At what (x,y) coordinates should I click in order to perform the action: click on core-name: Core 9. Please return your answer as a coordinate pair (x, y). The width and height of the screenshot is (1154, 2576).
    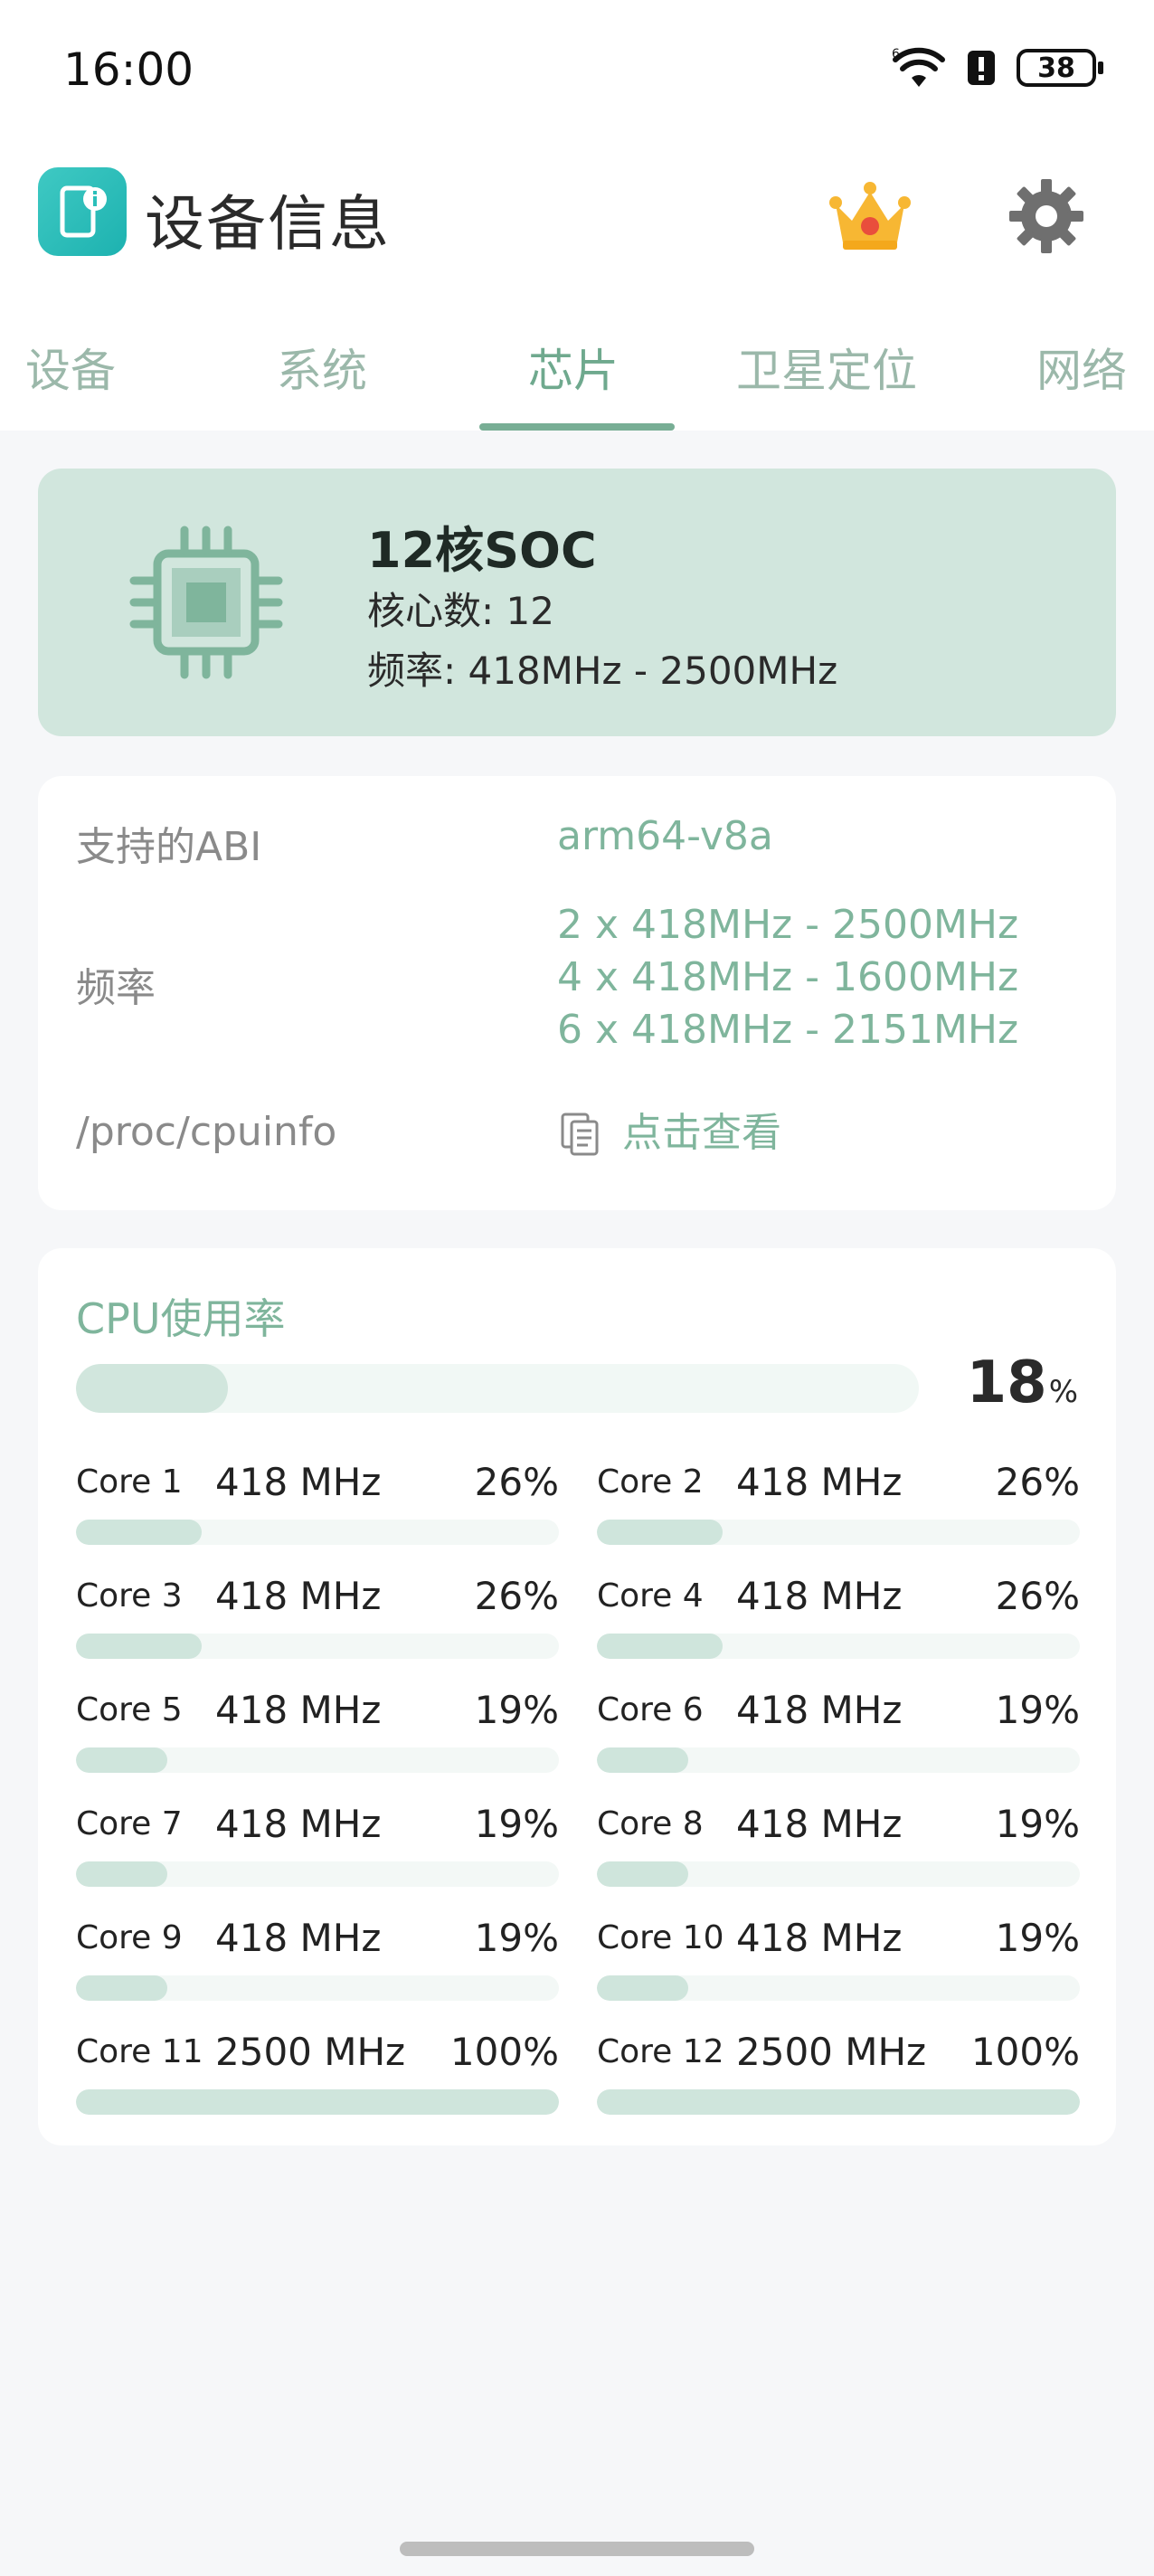
    Looking at the image, I should click on (129, 1937).